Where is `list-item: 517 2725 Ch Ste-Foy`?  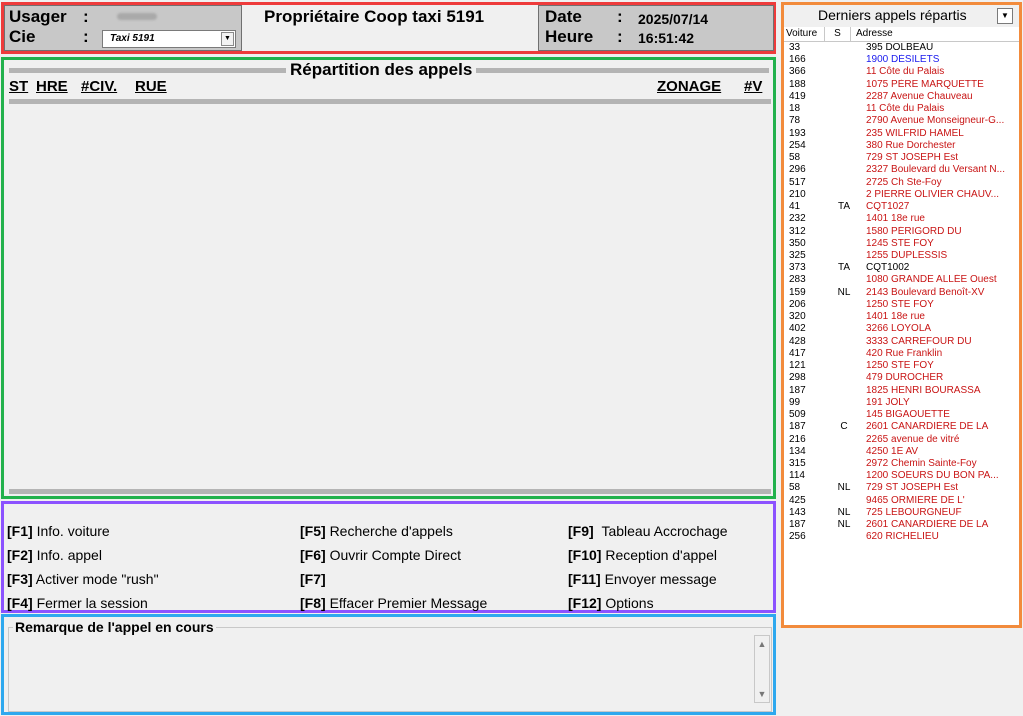
list-item: 517 2725 Ch Ste-Foy is located at coordinates (901, 183).